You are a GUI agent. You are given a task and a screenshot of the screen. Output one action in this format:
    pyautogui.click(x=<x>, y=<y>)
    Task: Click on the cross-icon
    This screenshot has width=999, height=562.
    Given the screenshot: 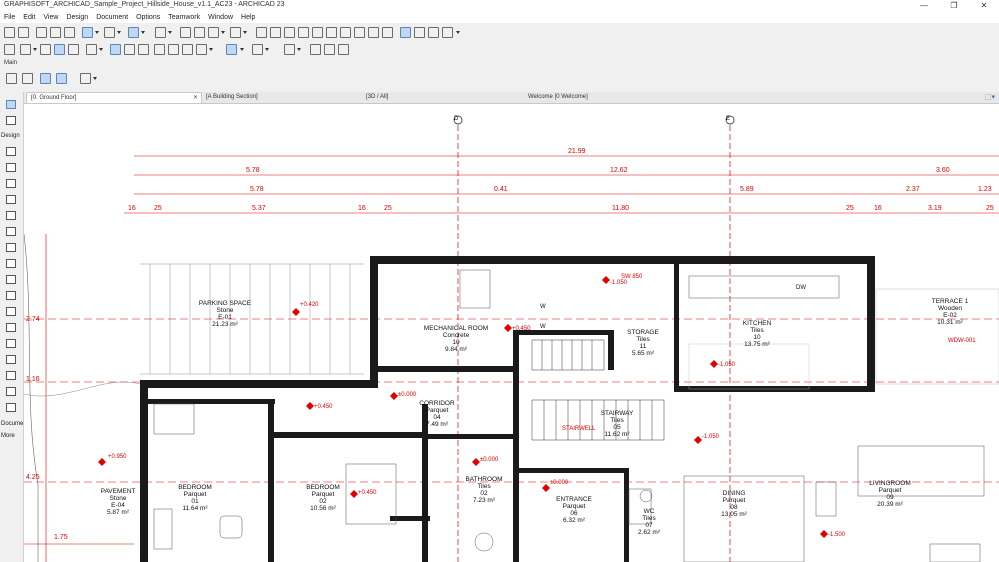 What is the action you would take?
    pyautogui.click(x=25, y=49)
    